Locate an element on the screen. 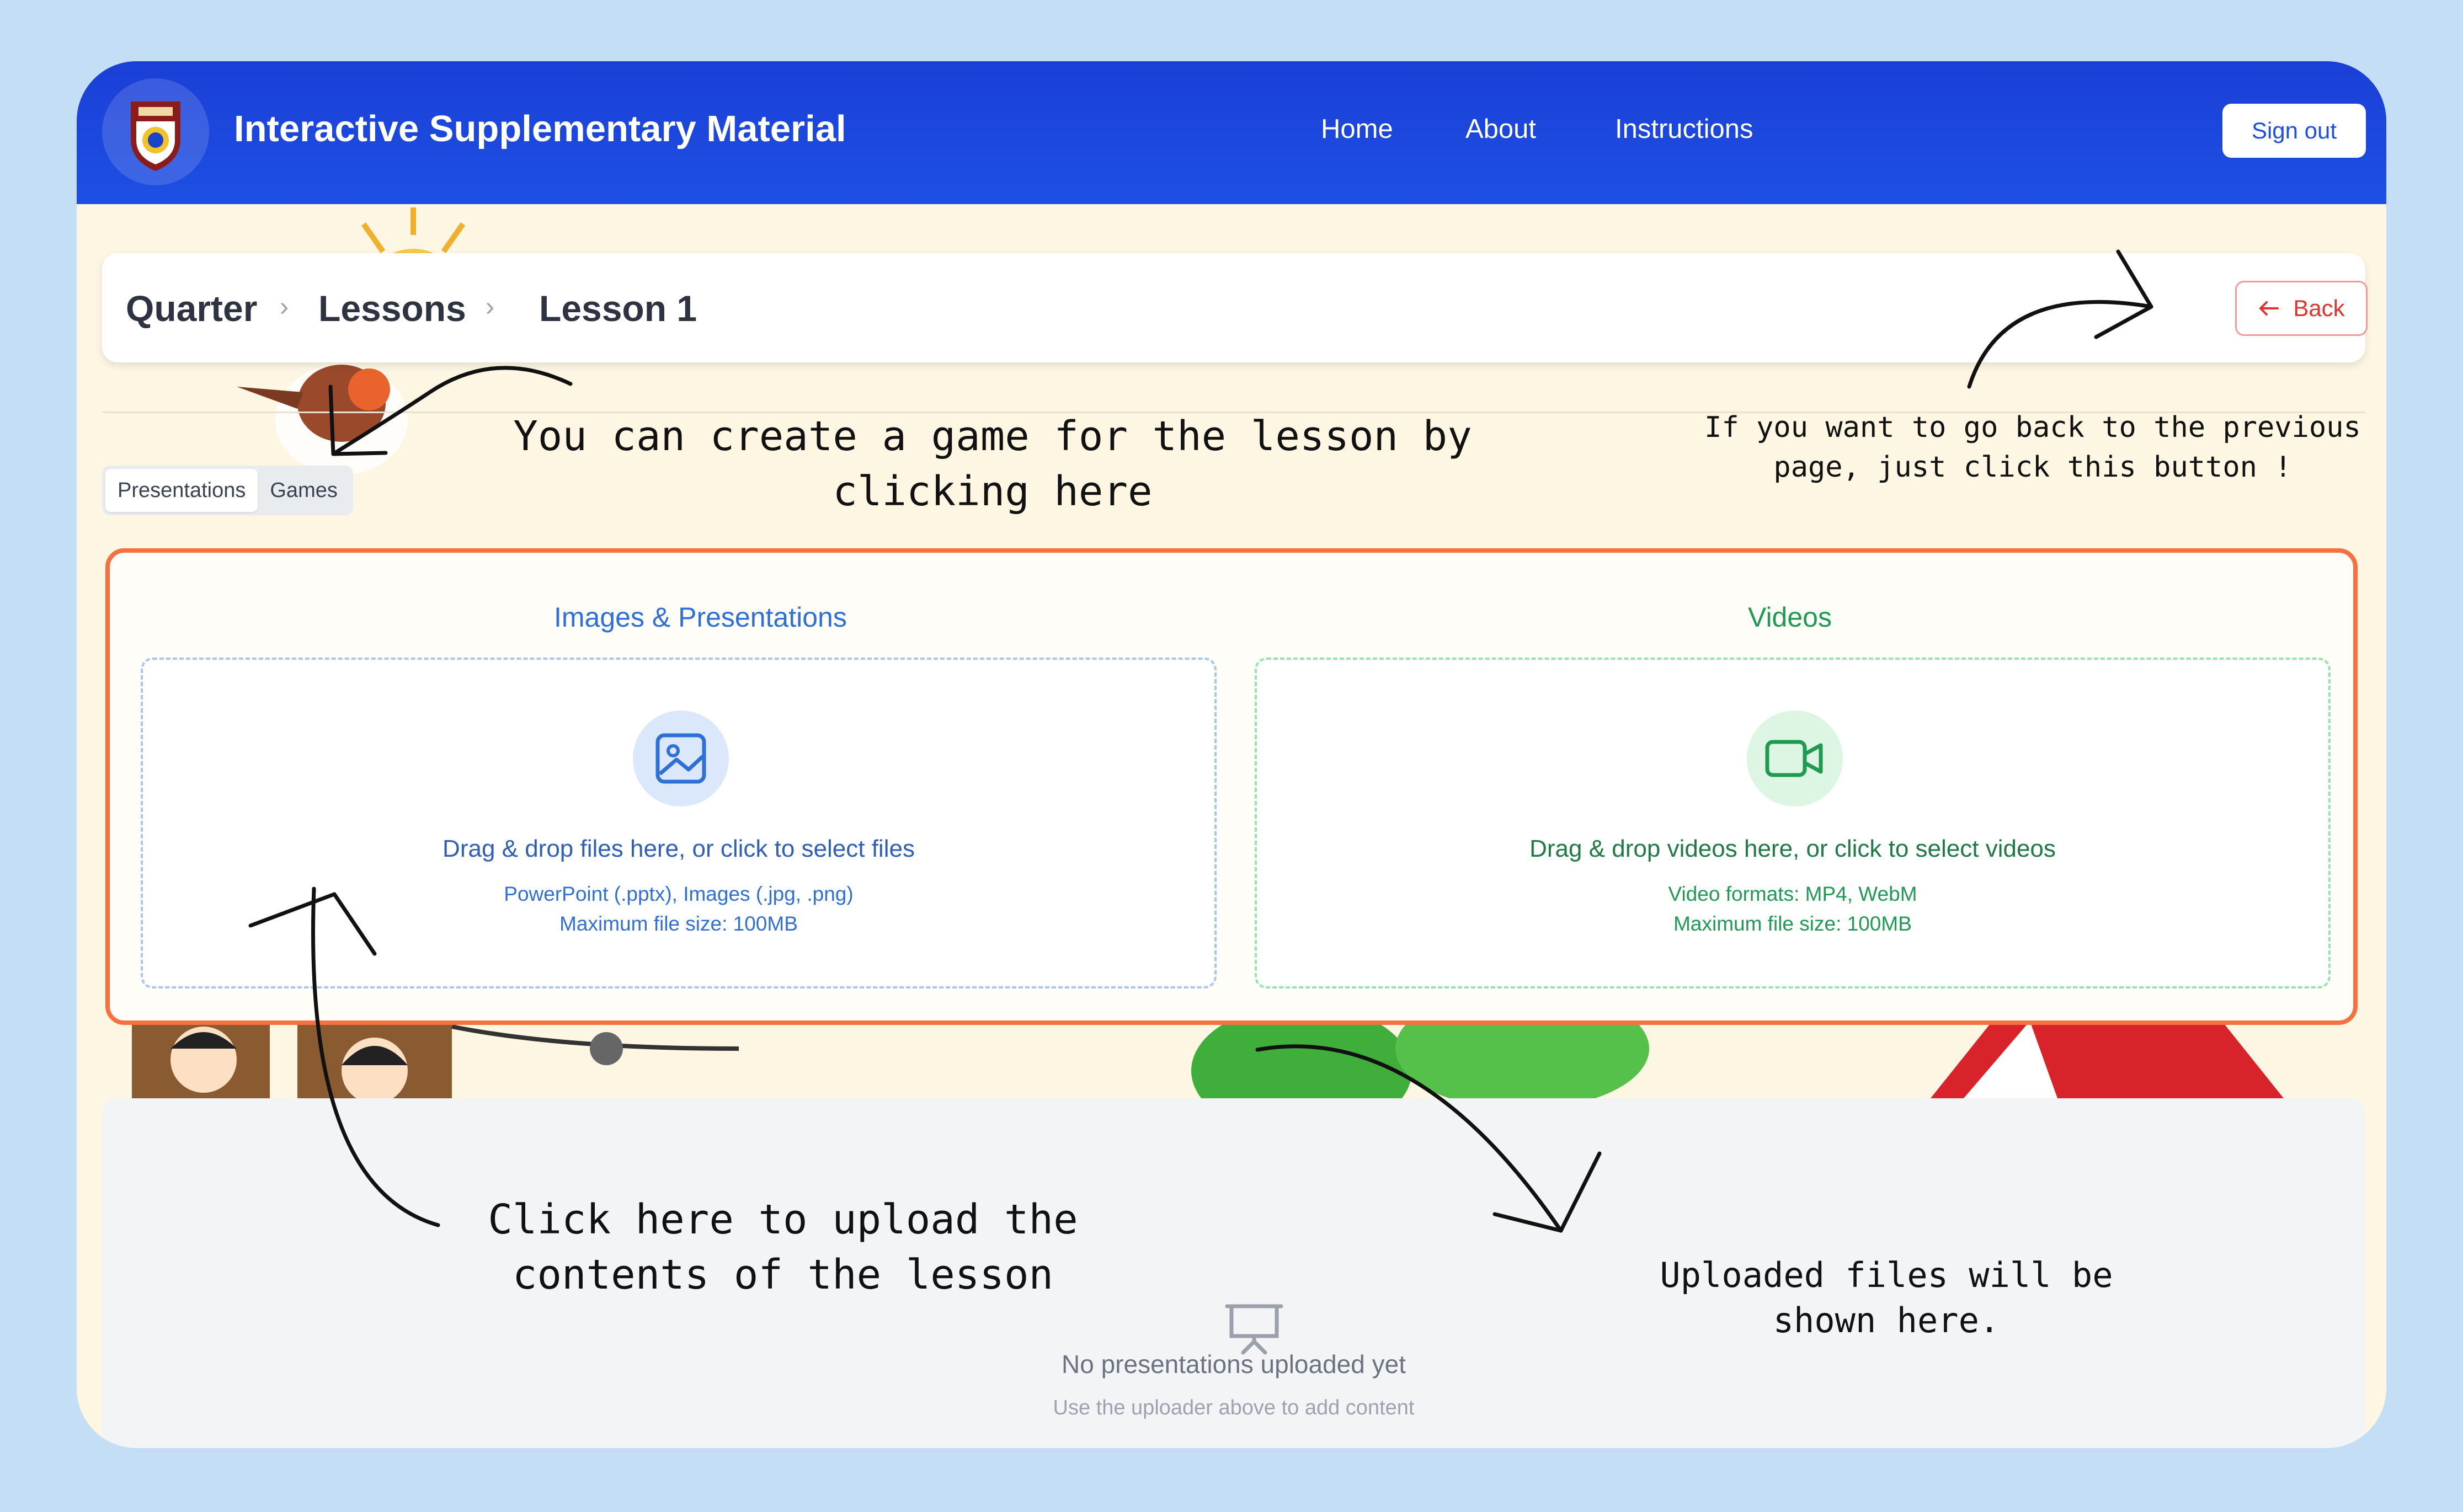  back-annotation-arrow is located at coordinates (2060, 345).